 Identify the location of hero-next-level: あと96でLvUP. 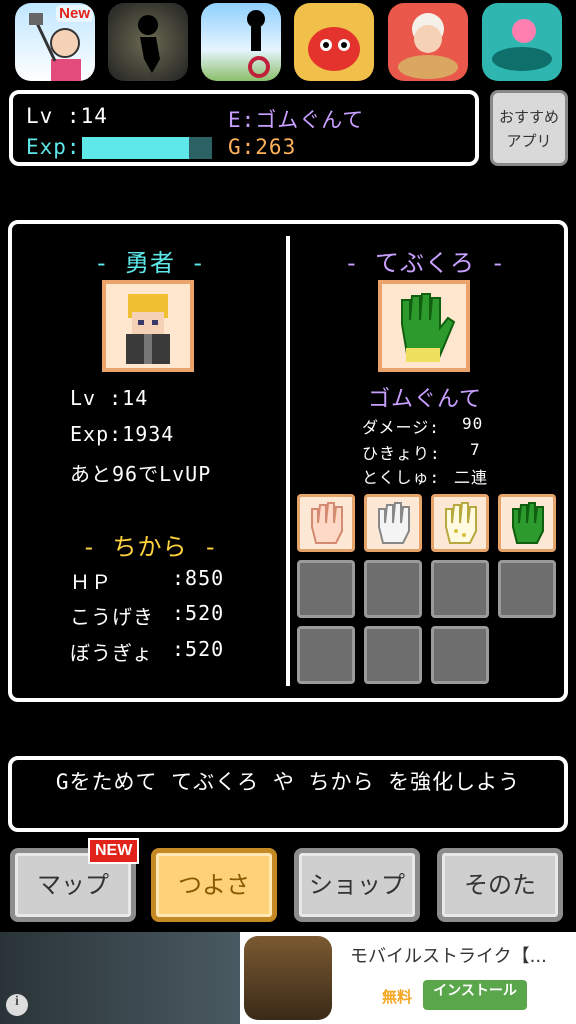
(141, 474).